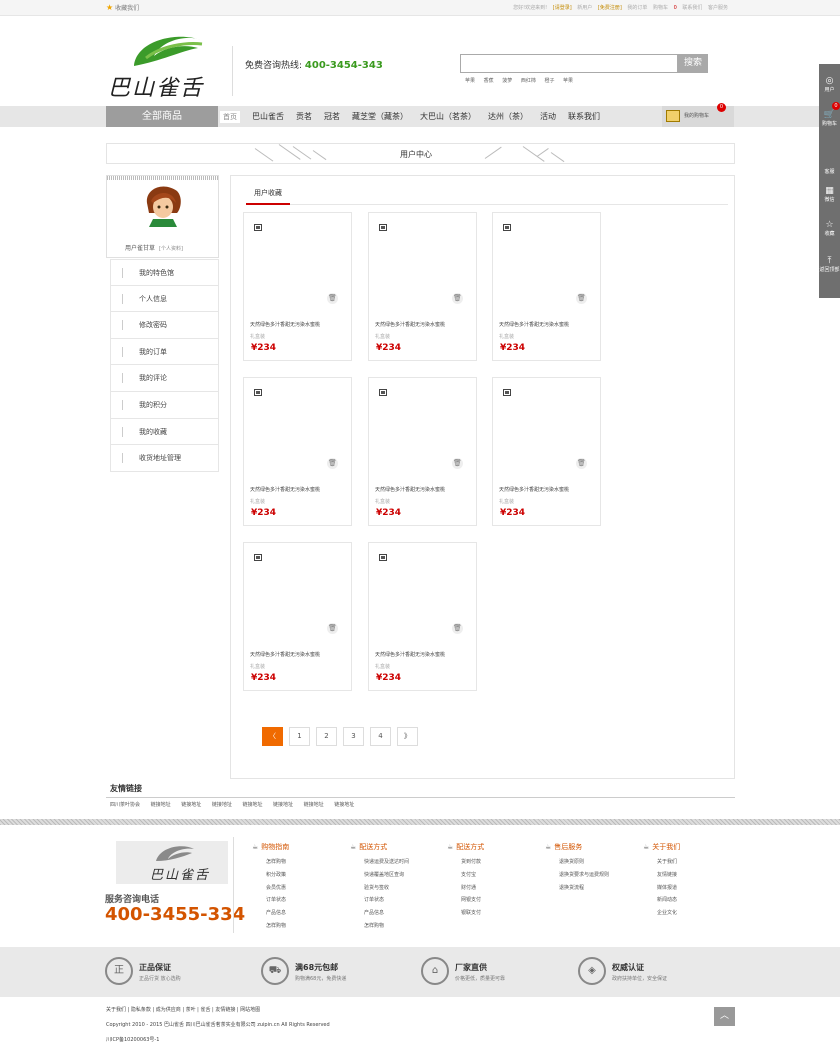 The width and height of the screenshot is (840, 1053). I want to click on sidebar-favorite: ☆ 收藏, so click(829, 228).